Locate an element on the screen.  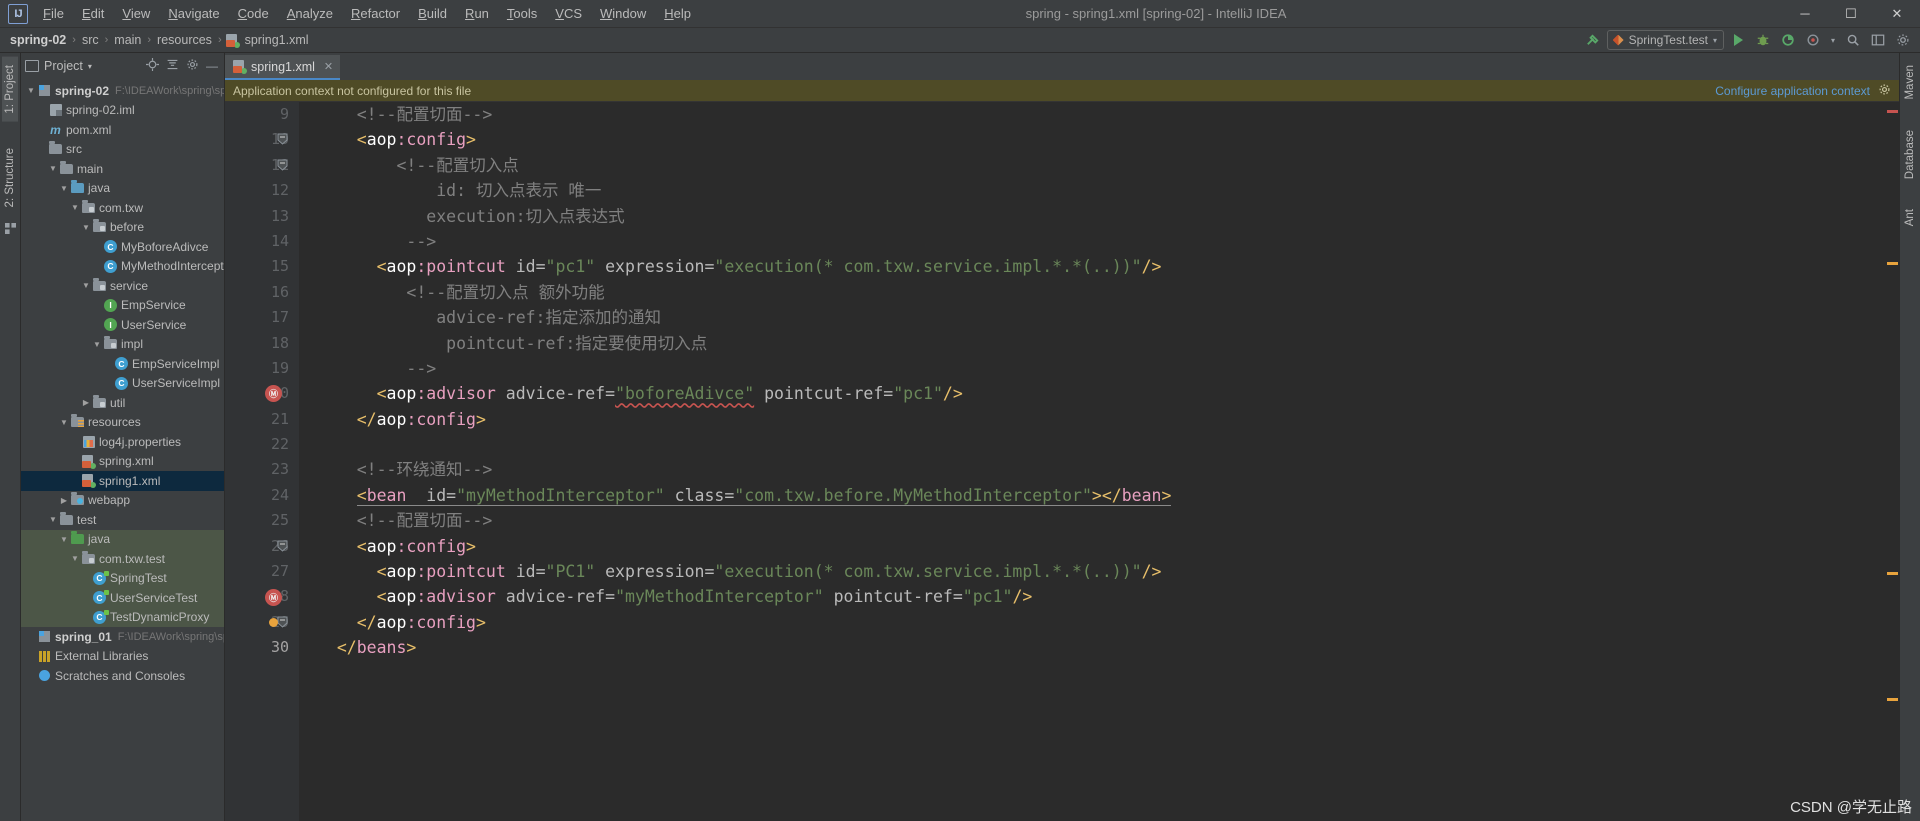
line-number-24: 24 is located at coordinates (262, 495).